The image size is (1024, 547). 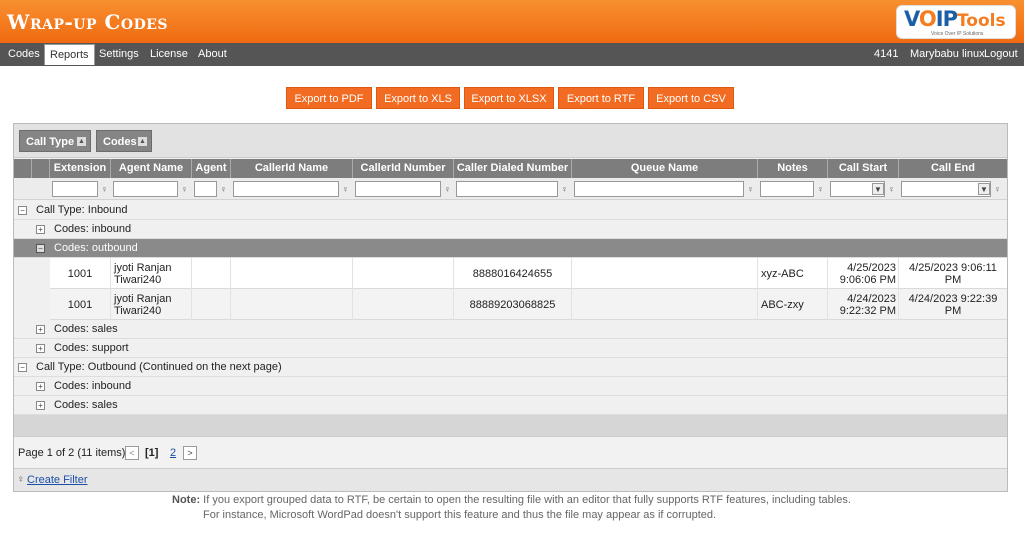 I want to click on group-row-codes-support: + Codes: support, so click(x=510, y=348).